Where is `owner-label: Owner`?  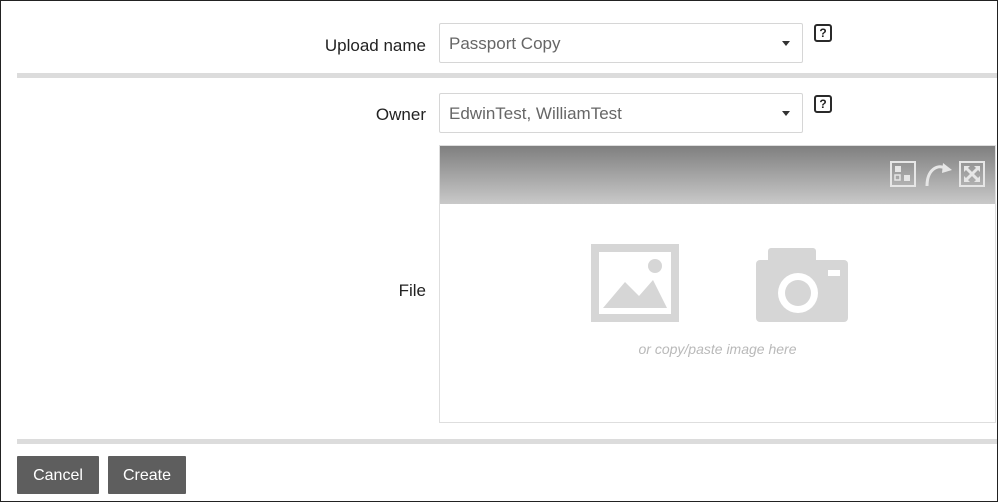 owner-label: Owner is located at coordinates (400, 114).